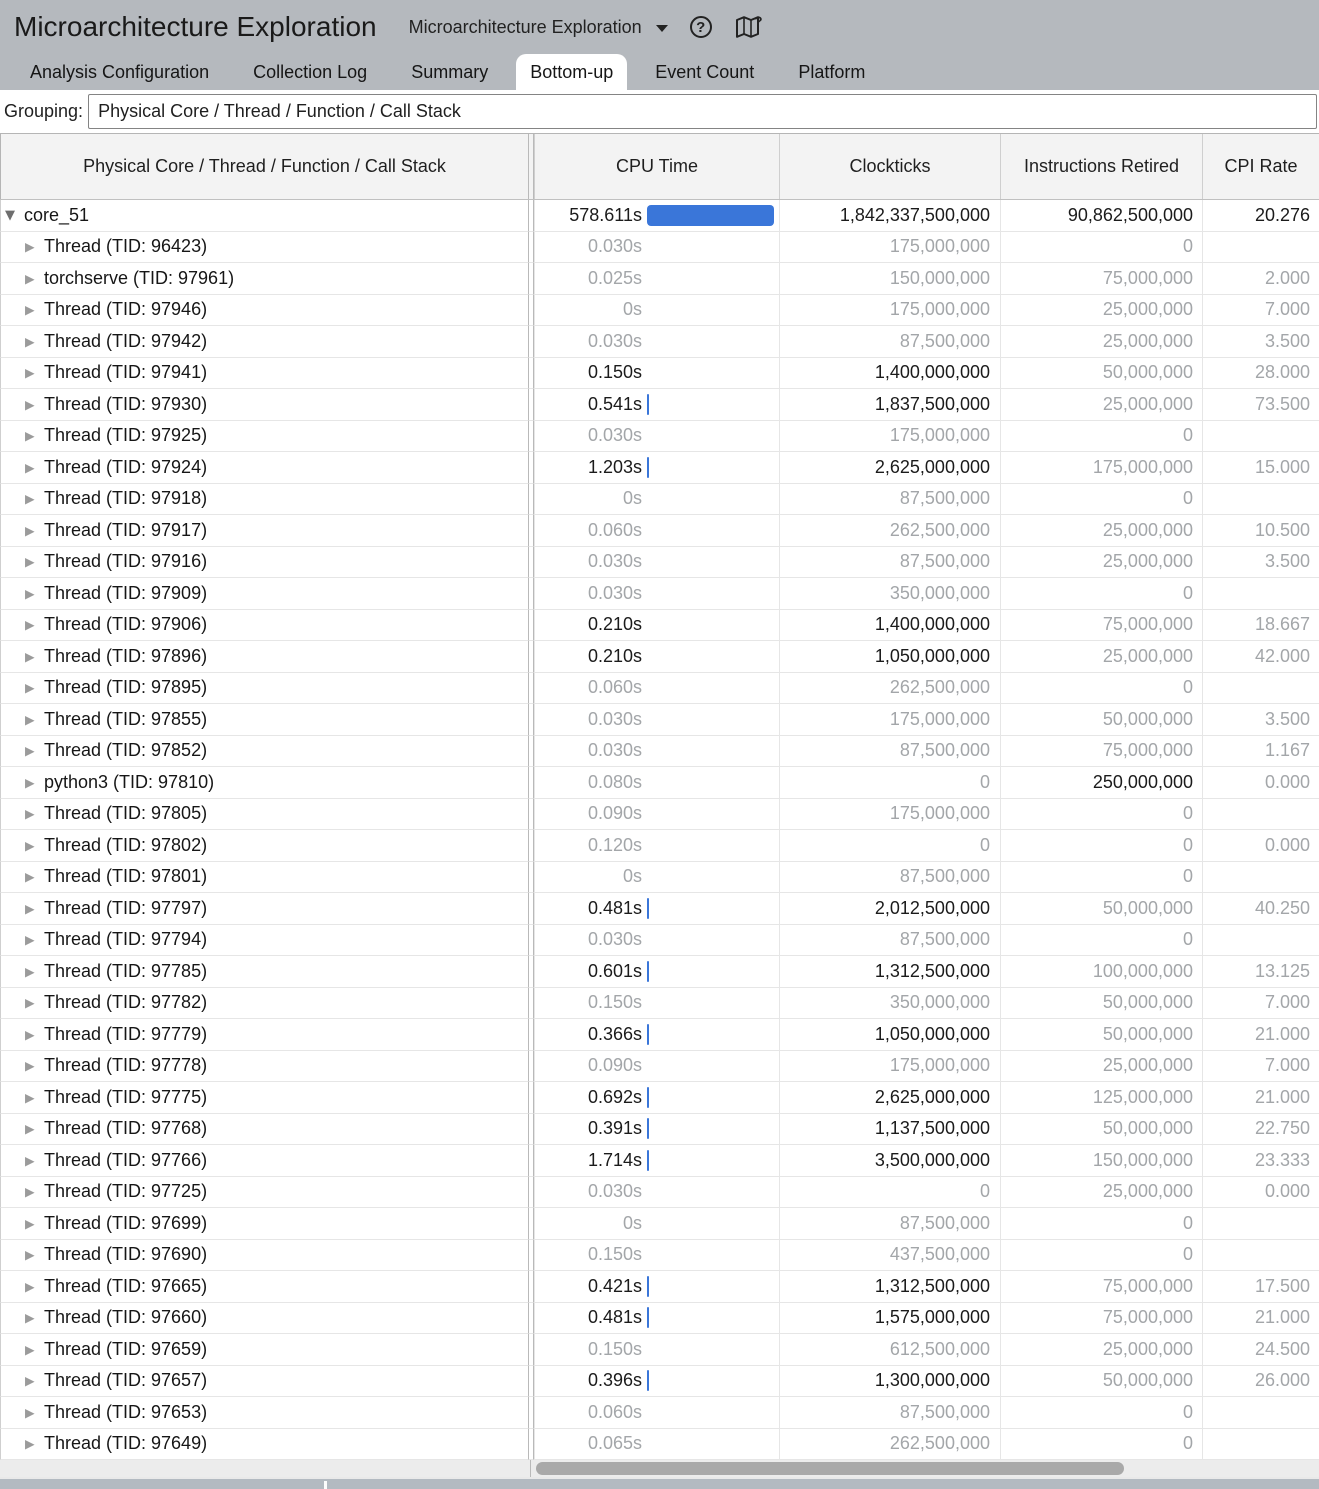 The image size is (1319, 1489). What do you see at coordinates (264, 405) in the screenshot?
I see `row-name-cell: ▶ Thread (TID: 97930)` at bounding box center [264, 405].